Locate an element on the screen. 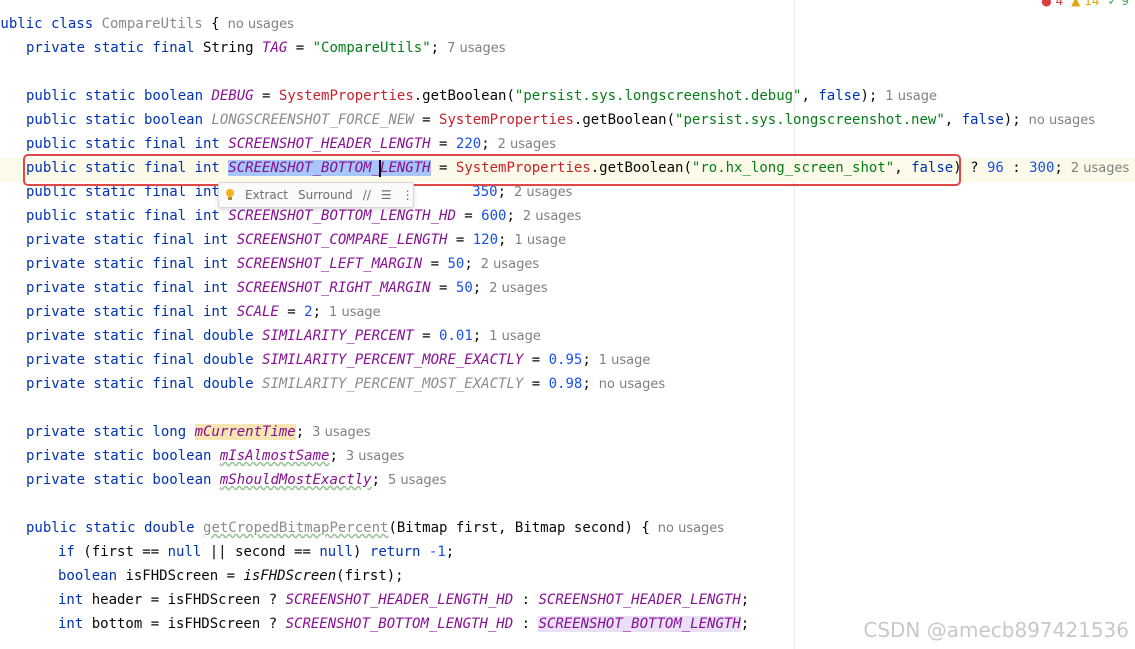 The width and height of the screenshot is (1135, 649). field-name: SCREENSHOT_HEADER_LENGTH is located at coordinates (639, 600).